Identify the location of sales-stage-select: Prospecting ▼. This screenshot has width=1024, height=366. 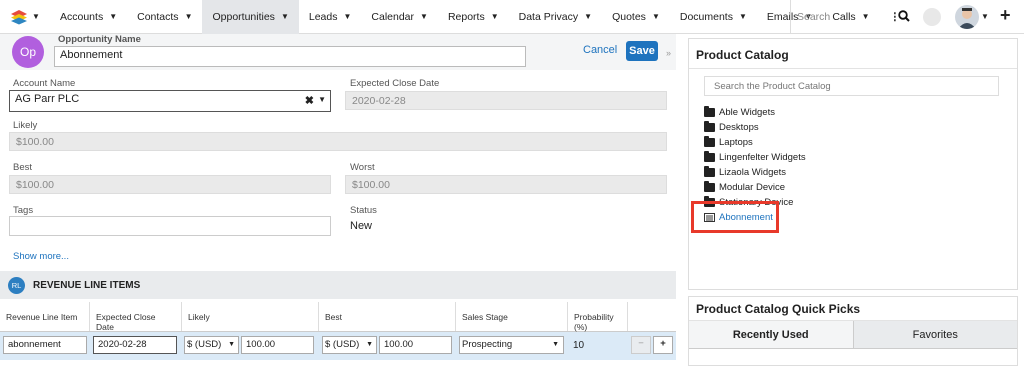
(511, 345).